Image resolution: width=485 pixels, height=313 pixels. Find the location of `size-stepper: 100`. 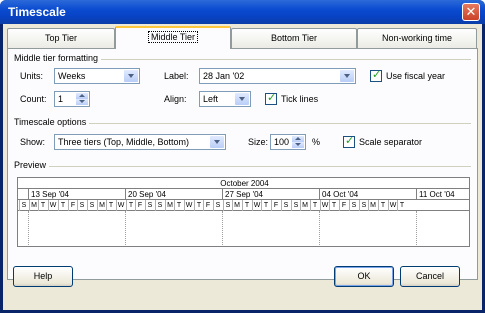

size-stepper: 100 is located at coordinates (288, 142).